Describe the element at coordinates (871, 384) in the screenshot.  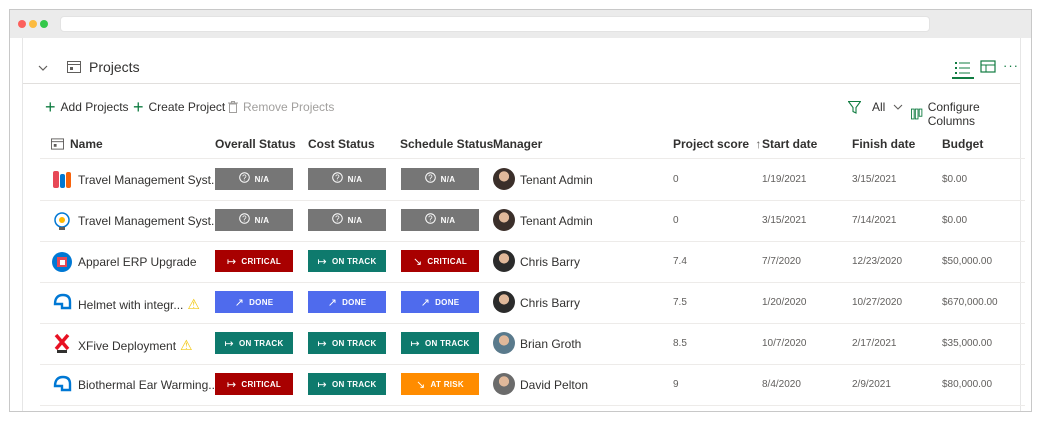
I see `finish-date: 2/9/2021` at that location.